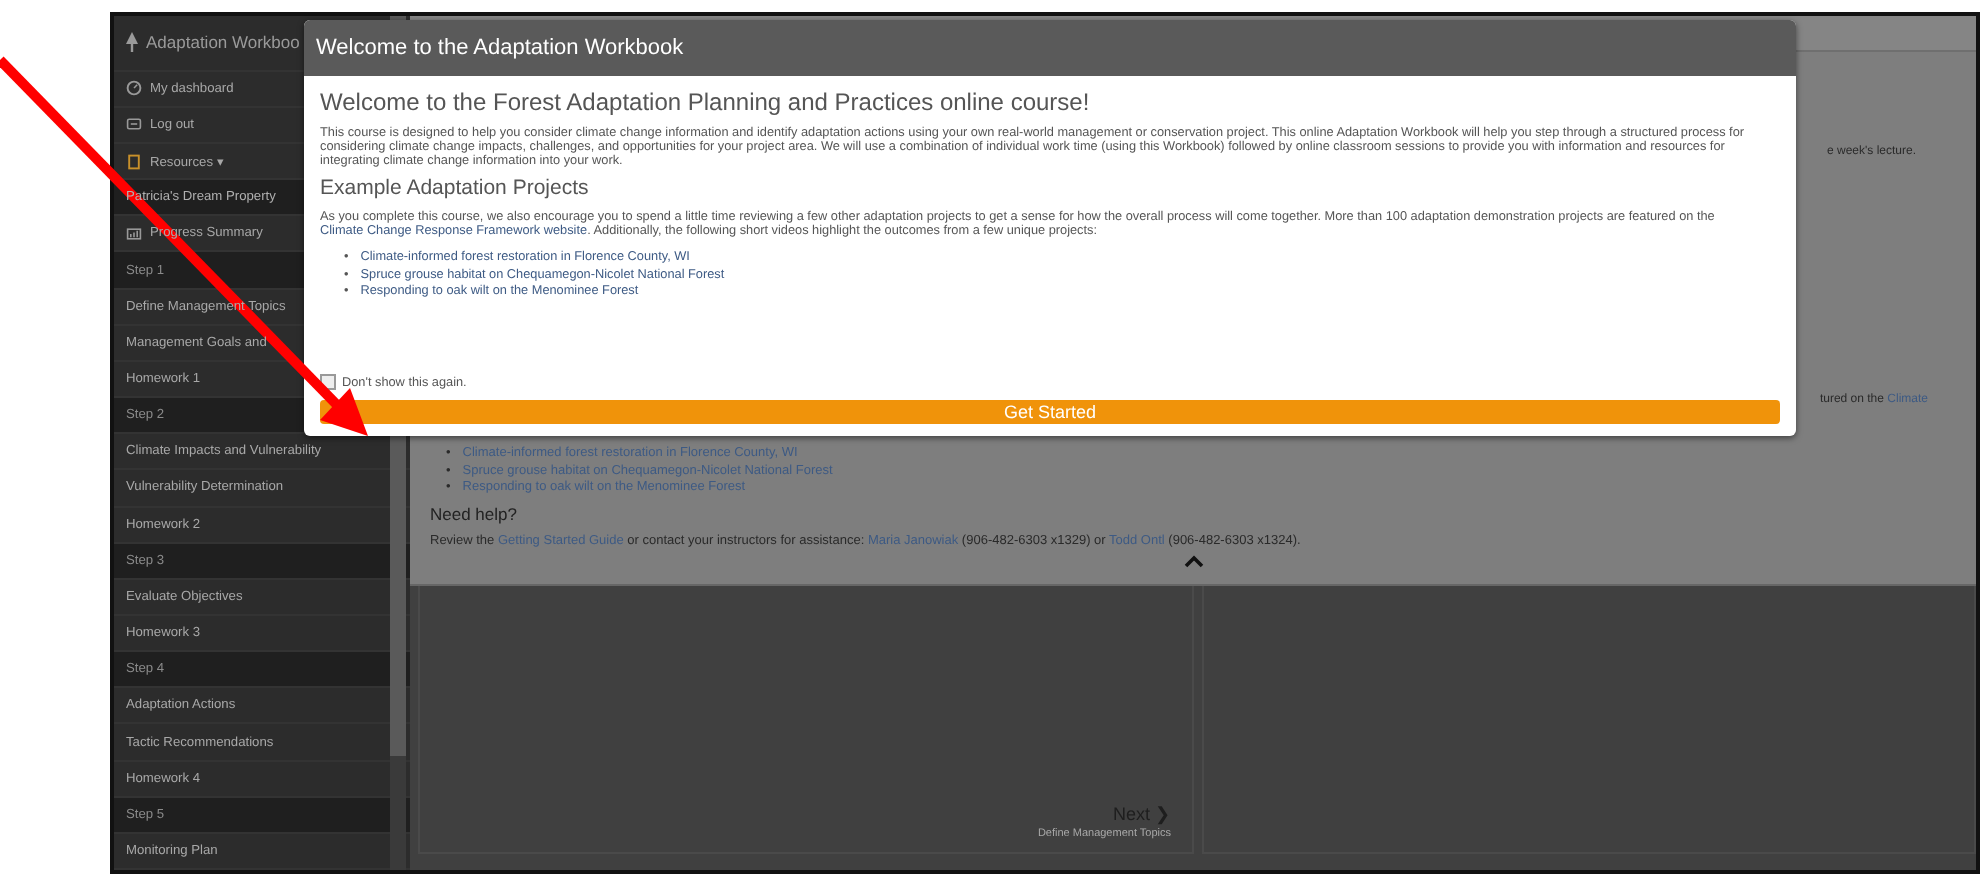 Image resolution: width=1980 pixels, height=874 pixels. Describe the element at coordinates (134, 88) in the screenshot. I see `dashboard-icon` at that location.